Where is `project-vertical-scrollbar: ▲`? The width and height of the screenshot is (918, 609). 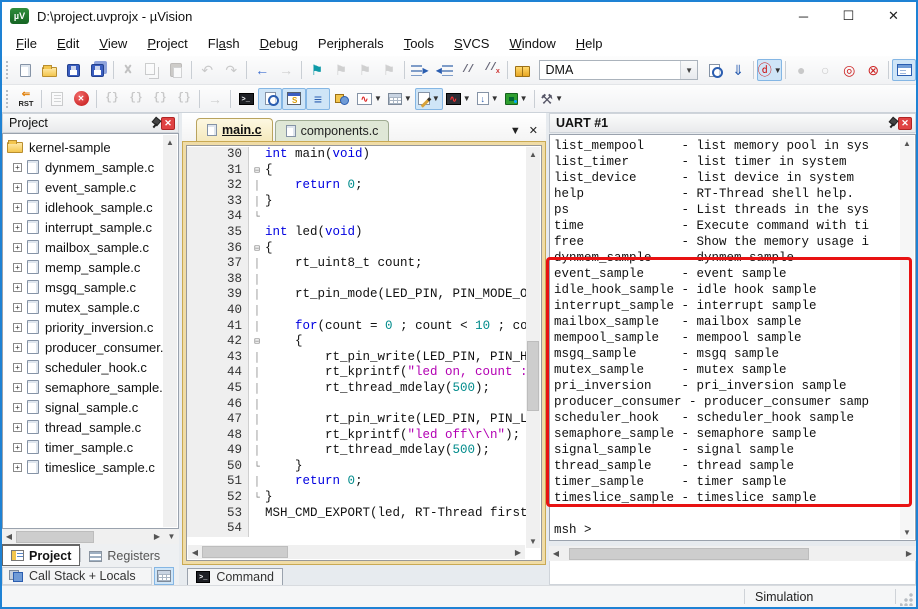
project-vertical-scrollbar: ▲ is located at coordinates (170, 331).